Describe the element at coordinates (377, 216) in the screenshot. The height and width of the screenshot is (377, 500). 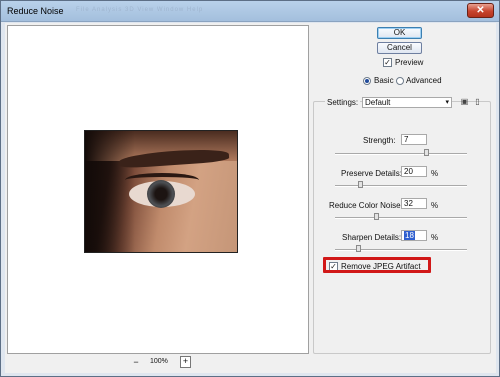
I see `color-noise-slider-thumb` at that location.